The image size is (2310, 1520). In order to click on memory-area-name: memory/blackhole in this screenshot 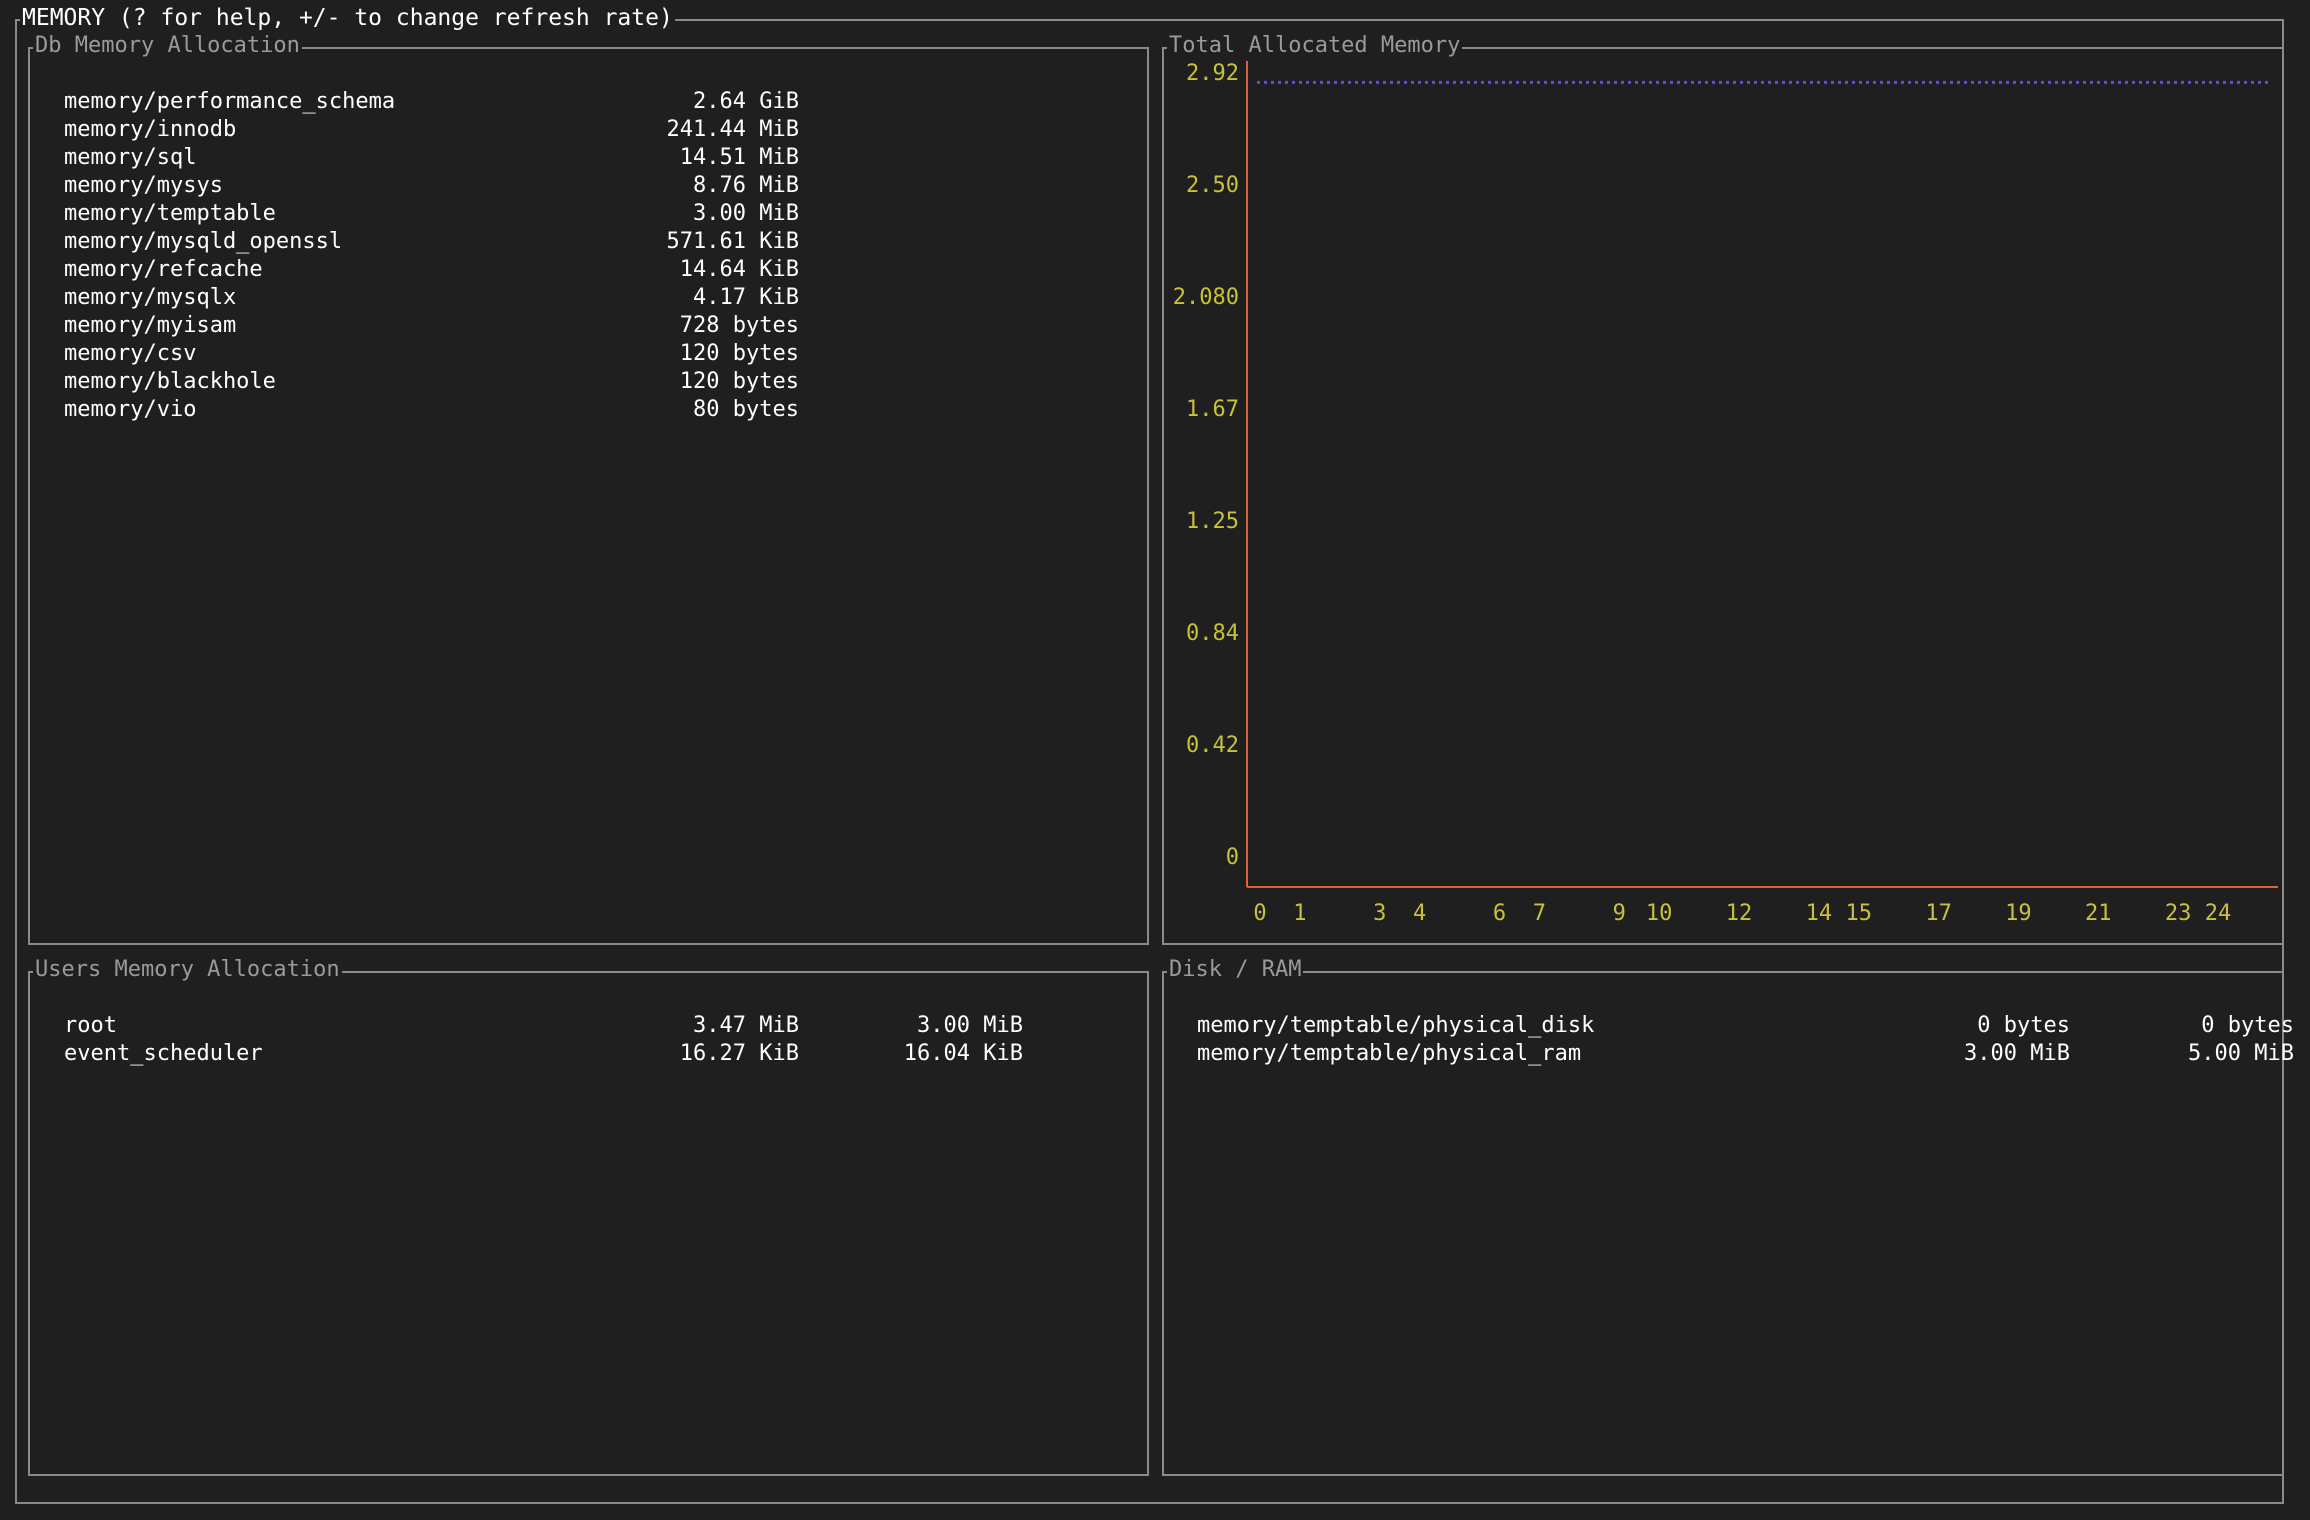, I will do `click(170, 381)`.